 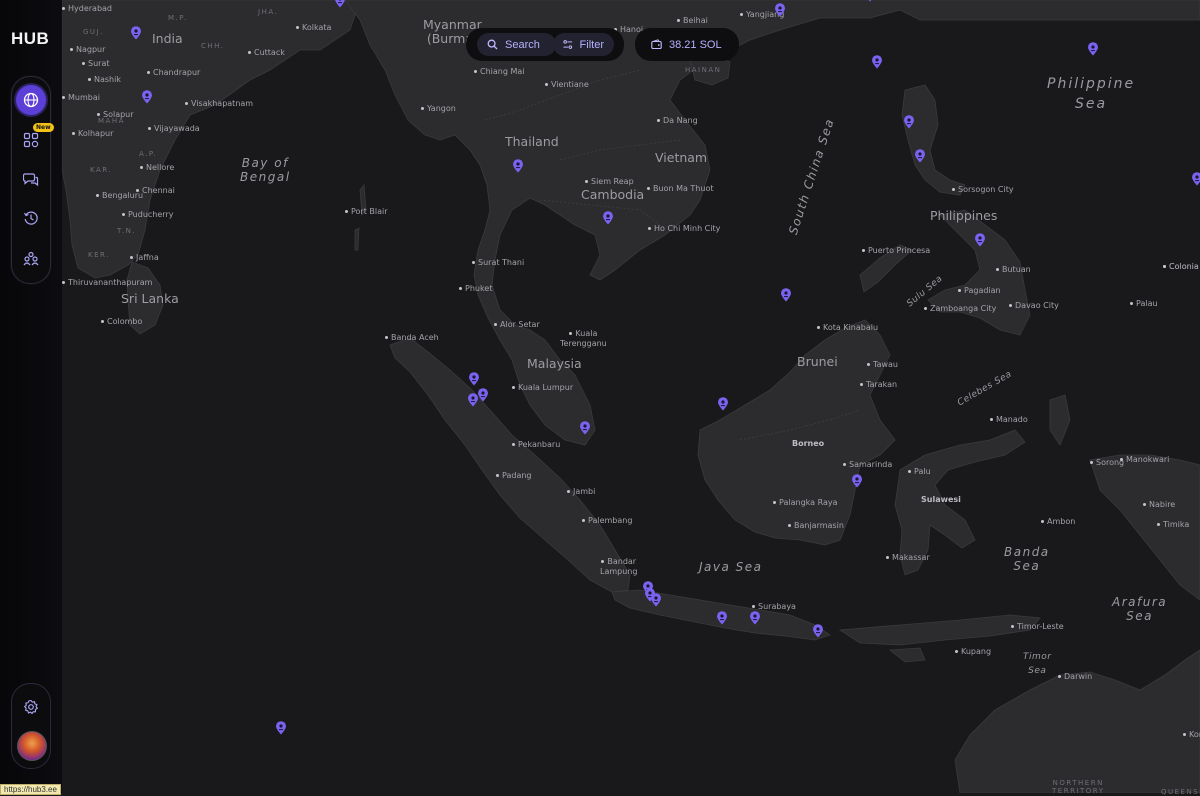 I want to click on map-label-colombo: Colombo, so click(x=121, y=322).